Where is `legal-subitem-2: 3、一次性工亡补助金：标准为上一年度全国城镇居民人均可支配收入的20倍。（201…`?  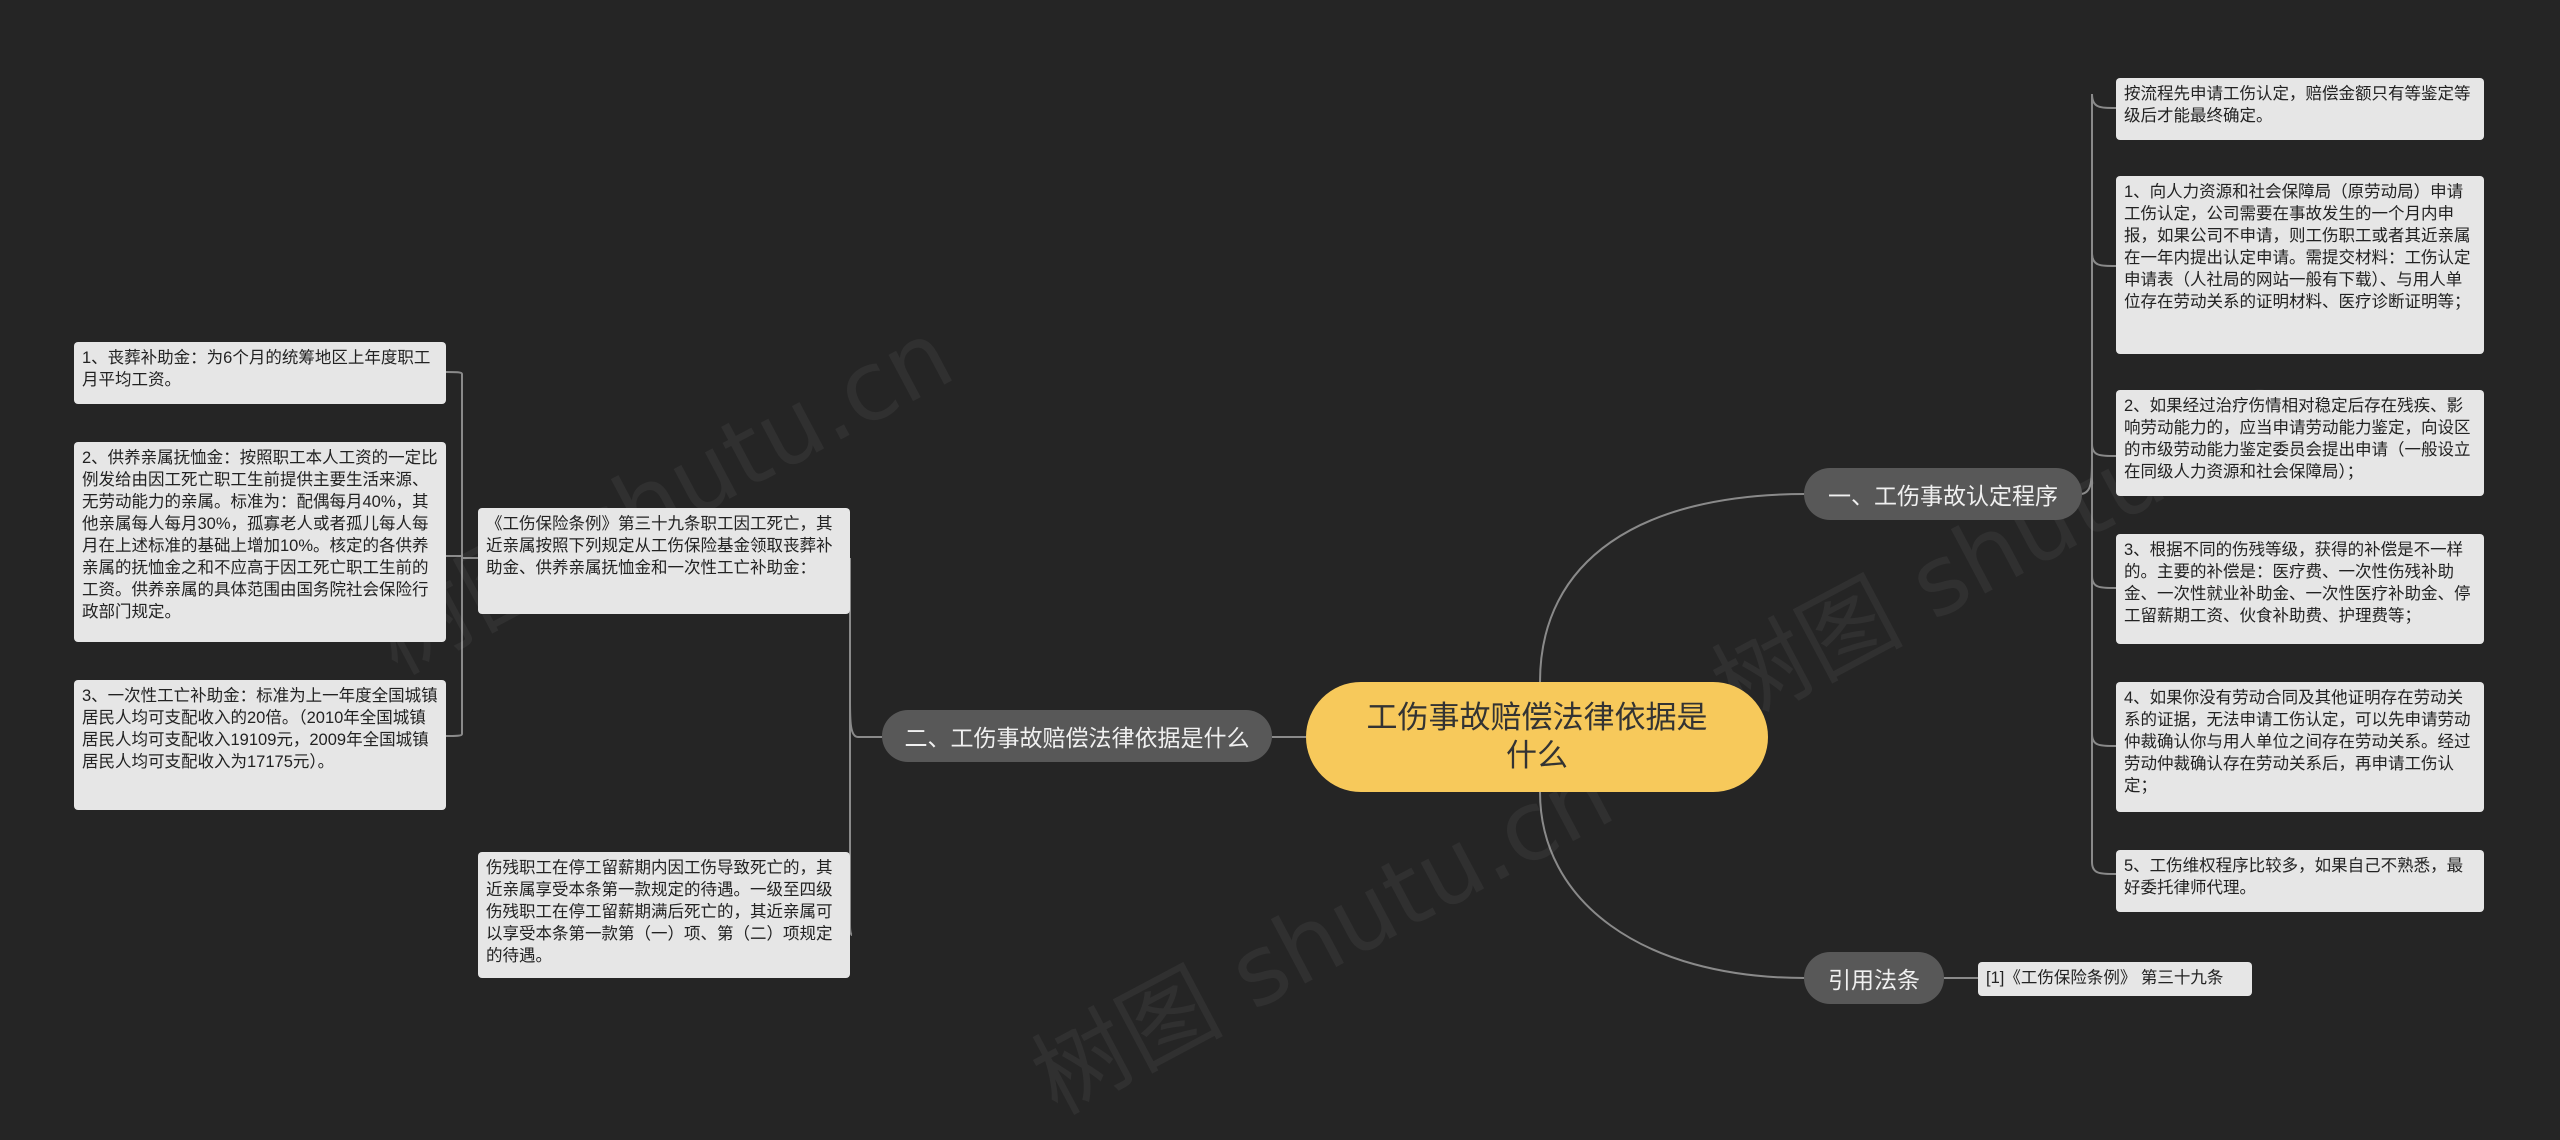
legal-subitem-2: 3、一次性工亡补助金：标准为上一年度全国城镇居民人均可支配收入的20倍。（201… is located at coordinates (260, 745).